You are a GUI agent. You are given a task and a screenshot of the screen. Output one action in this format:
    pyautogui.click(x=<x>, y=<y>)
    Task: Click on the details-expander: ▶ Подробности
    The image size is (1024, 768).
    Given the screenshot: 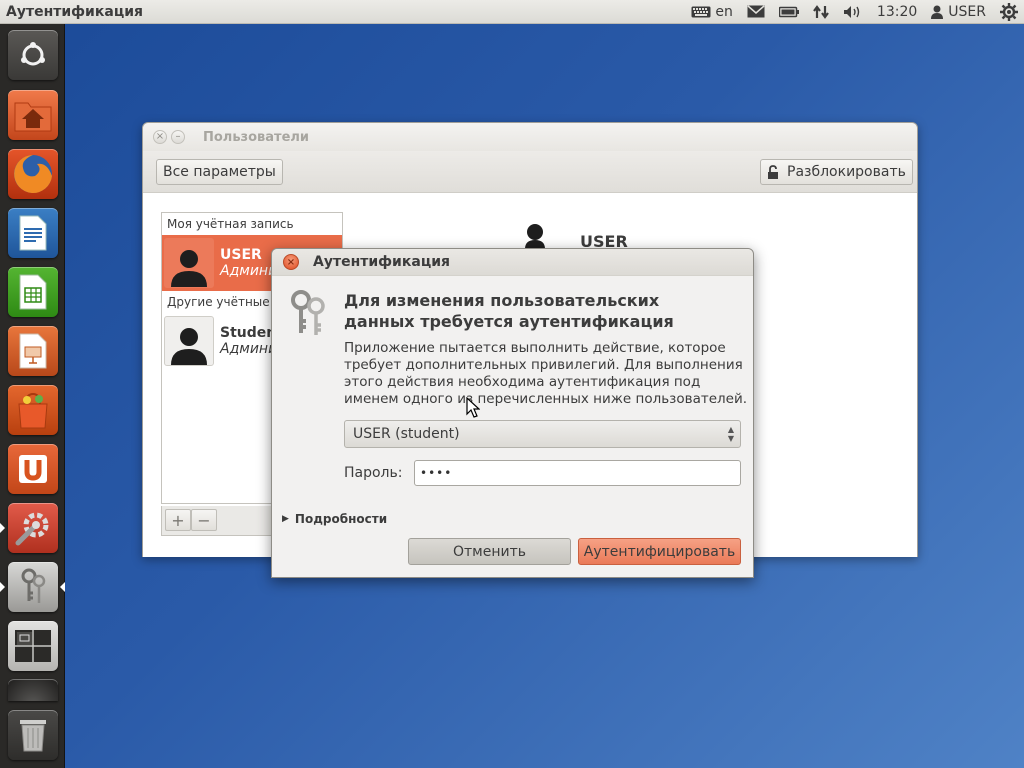 What is the action you would take?
    pyautogui.click(x=334, y=519)
    